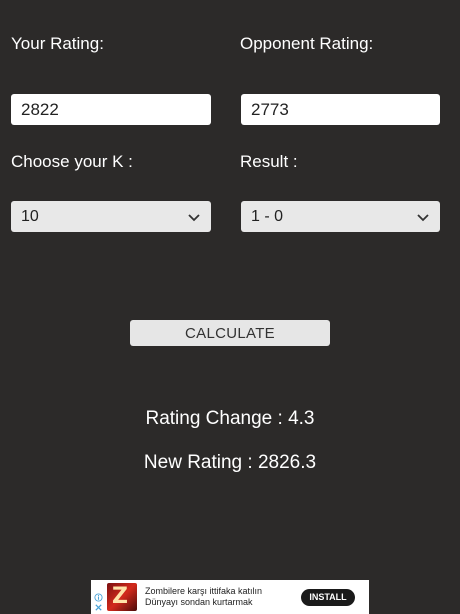  I want to click on ad-line-2: Dünyayı sondan kurtarmak, so click(199, 602).